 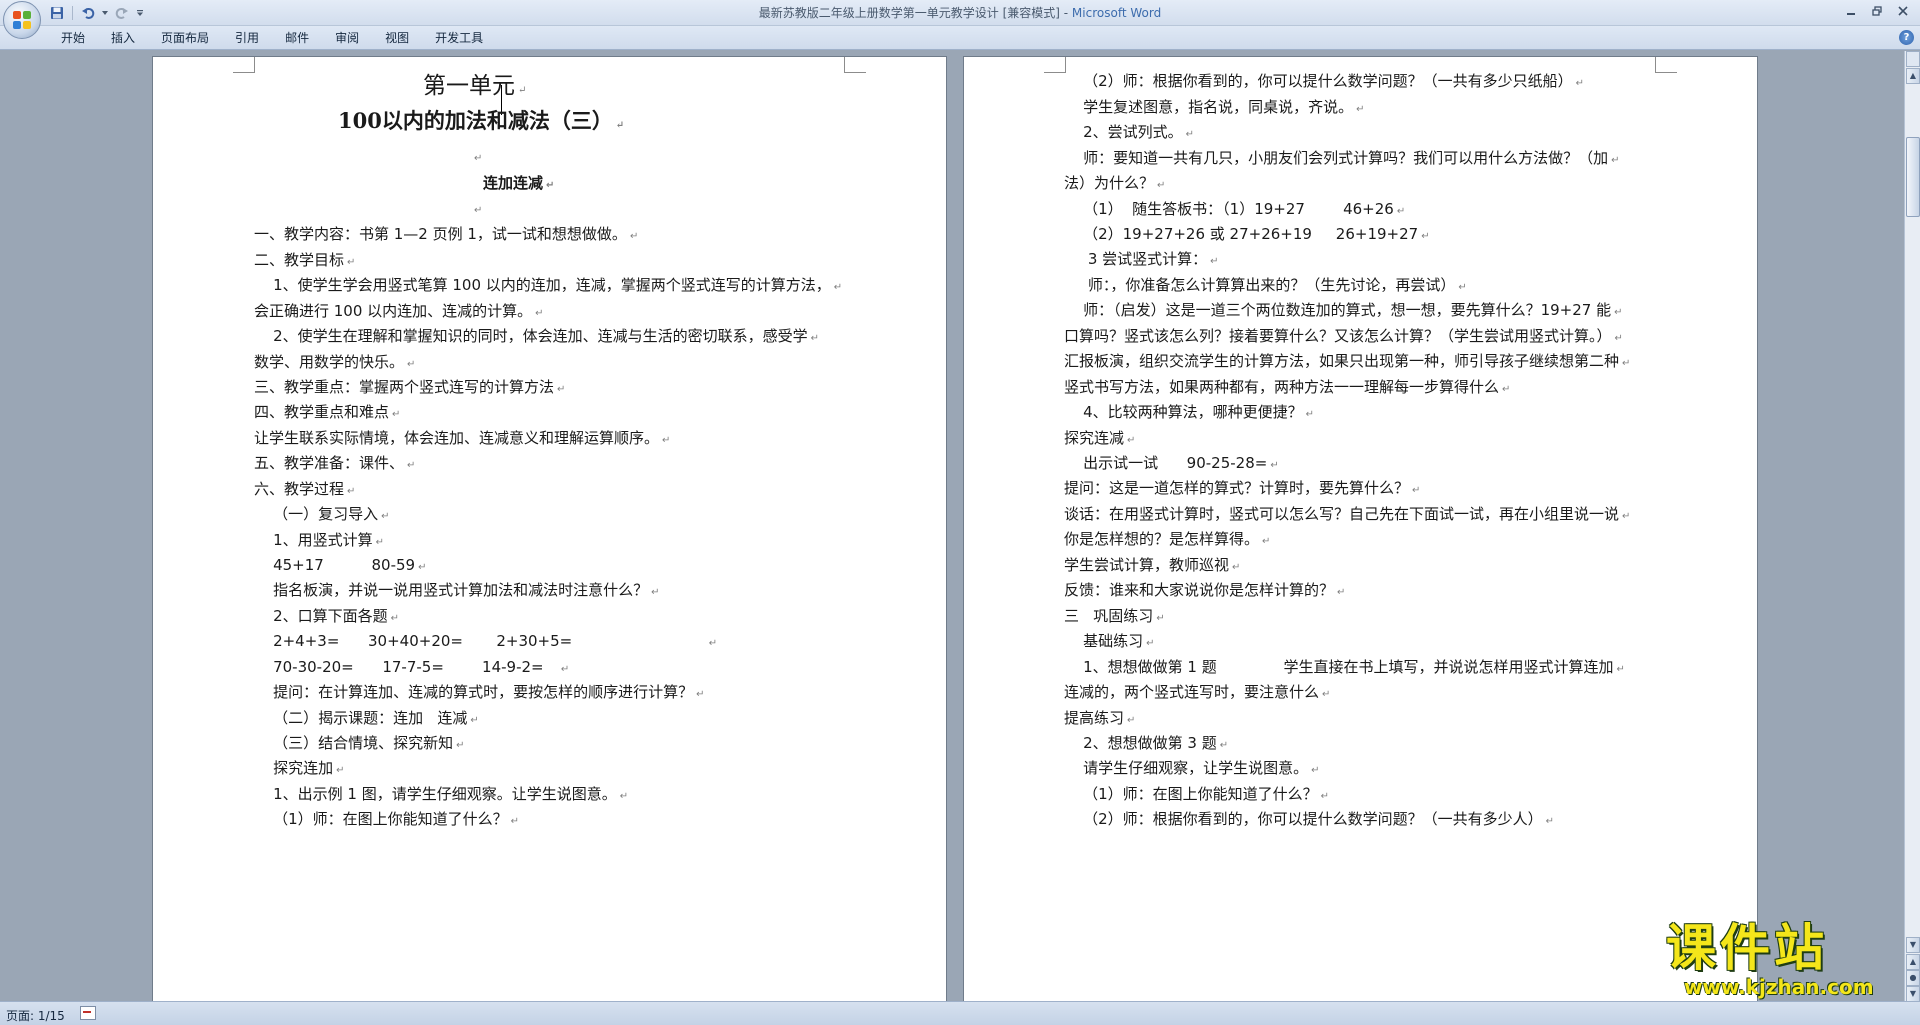 What do you see at coordinates (1913, 978) in the screenshot?
I see `browse-object-button: ●` at bounding box center [1913, 978].